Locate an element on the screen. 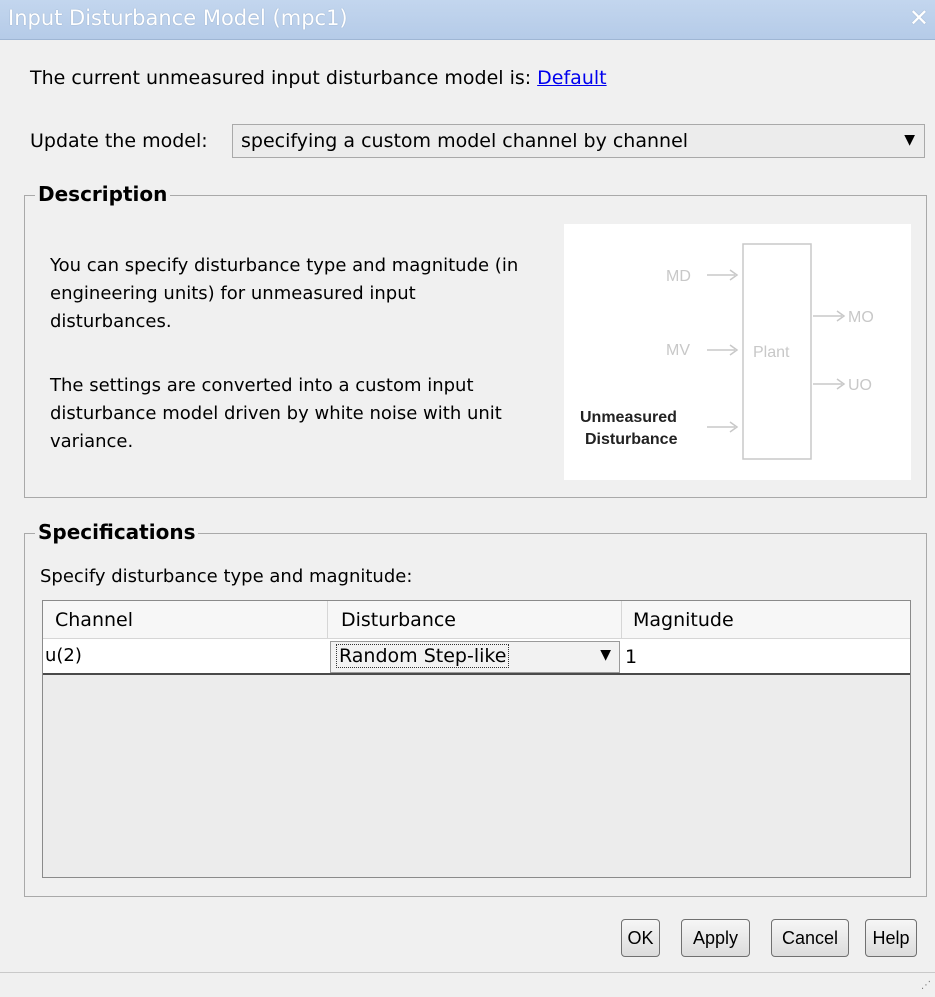 The width and height of the screenshot is (935, 997). column-header-channel: Channel is located at coordinates (94, 620).